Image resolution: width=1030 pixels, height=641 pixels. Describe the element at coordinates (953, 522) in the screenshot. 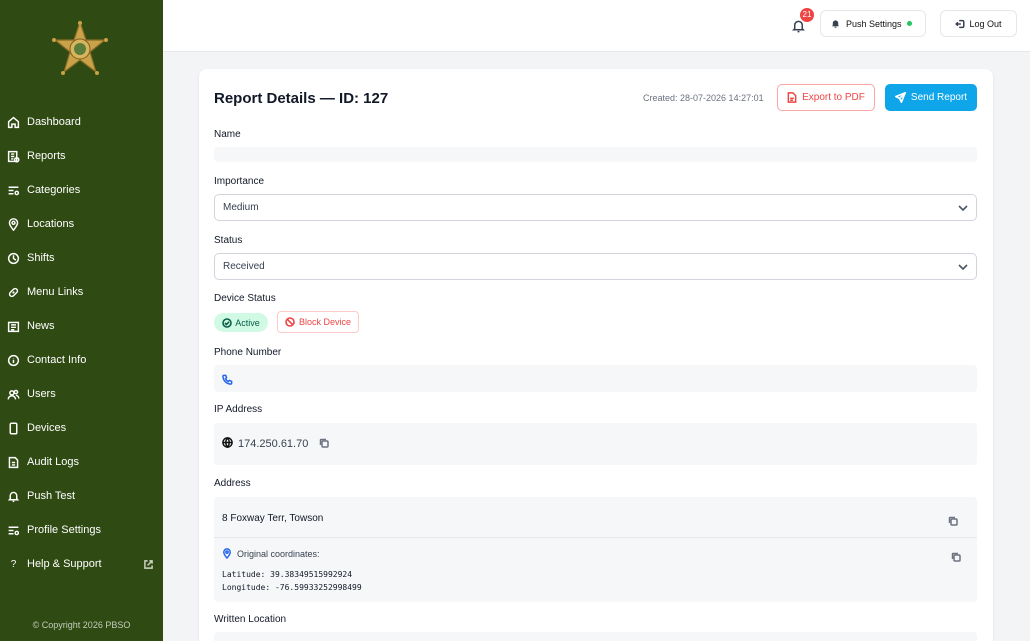

I see `copy-address-icon` at that location.